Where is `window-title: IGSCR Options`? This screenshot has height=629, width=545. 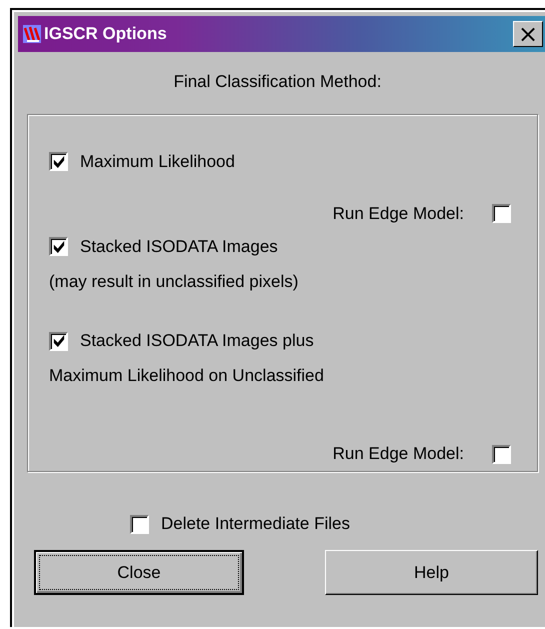 window-title: IGSCR Options is located at coordinates (106, 34).